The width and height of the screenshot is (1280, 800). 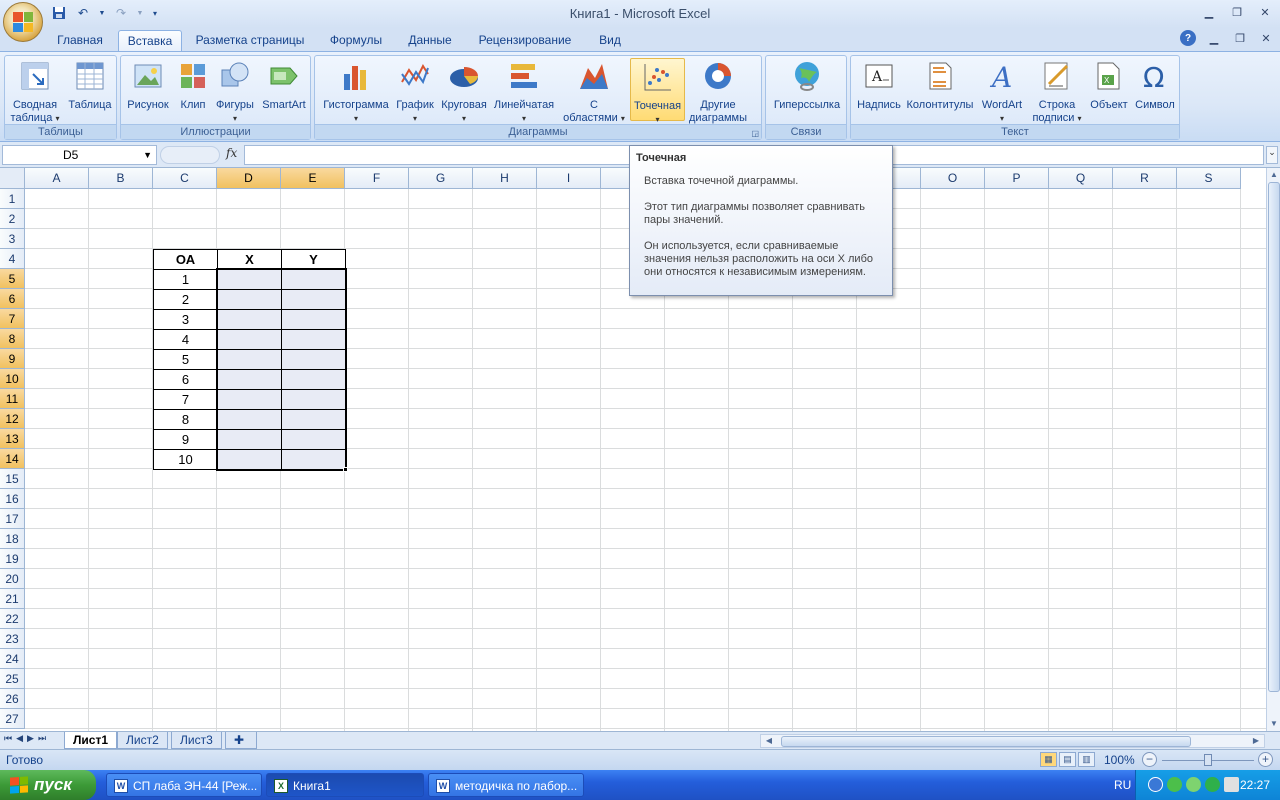 What do you see at coordinates (1272, 155) in the screenshot?
I see `expand-formula-bar-icon: ⌄` at bounding box center [1272, 155].